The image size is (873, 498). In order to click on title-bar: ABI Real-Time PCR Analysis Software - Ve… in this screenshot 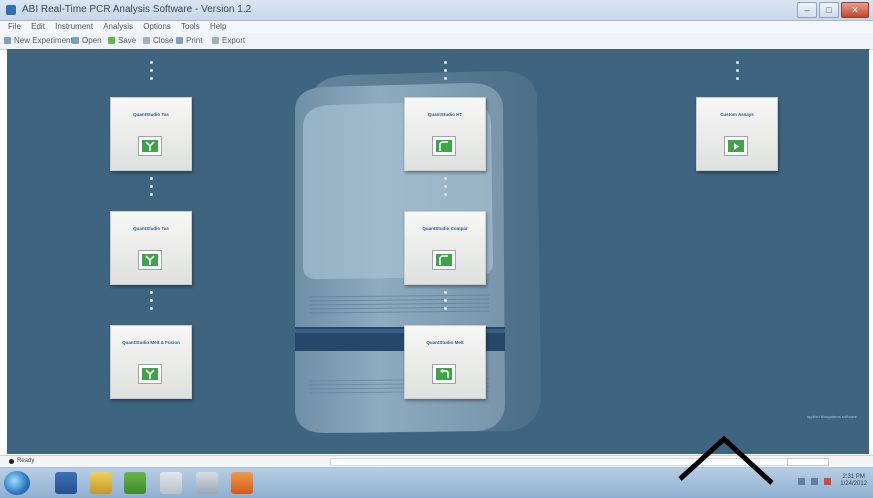, I will do `click(436, 10)`.